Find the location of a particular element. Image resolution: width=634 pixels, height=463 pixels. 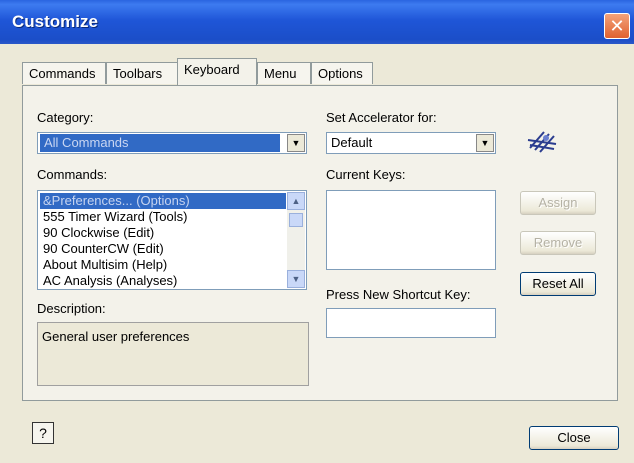

scroll-down-icon: ▼ is located at coordinates (296, 279).